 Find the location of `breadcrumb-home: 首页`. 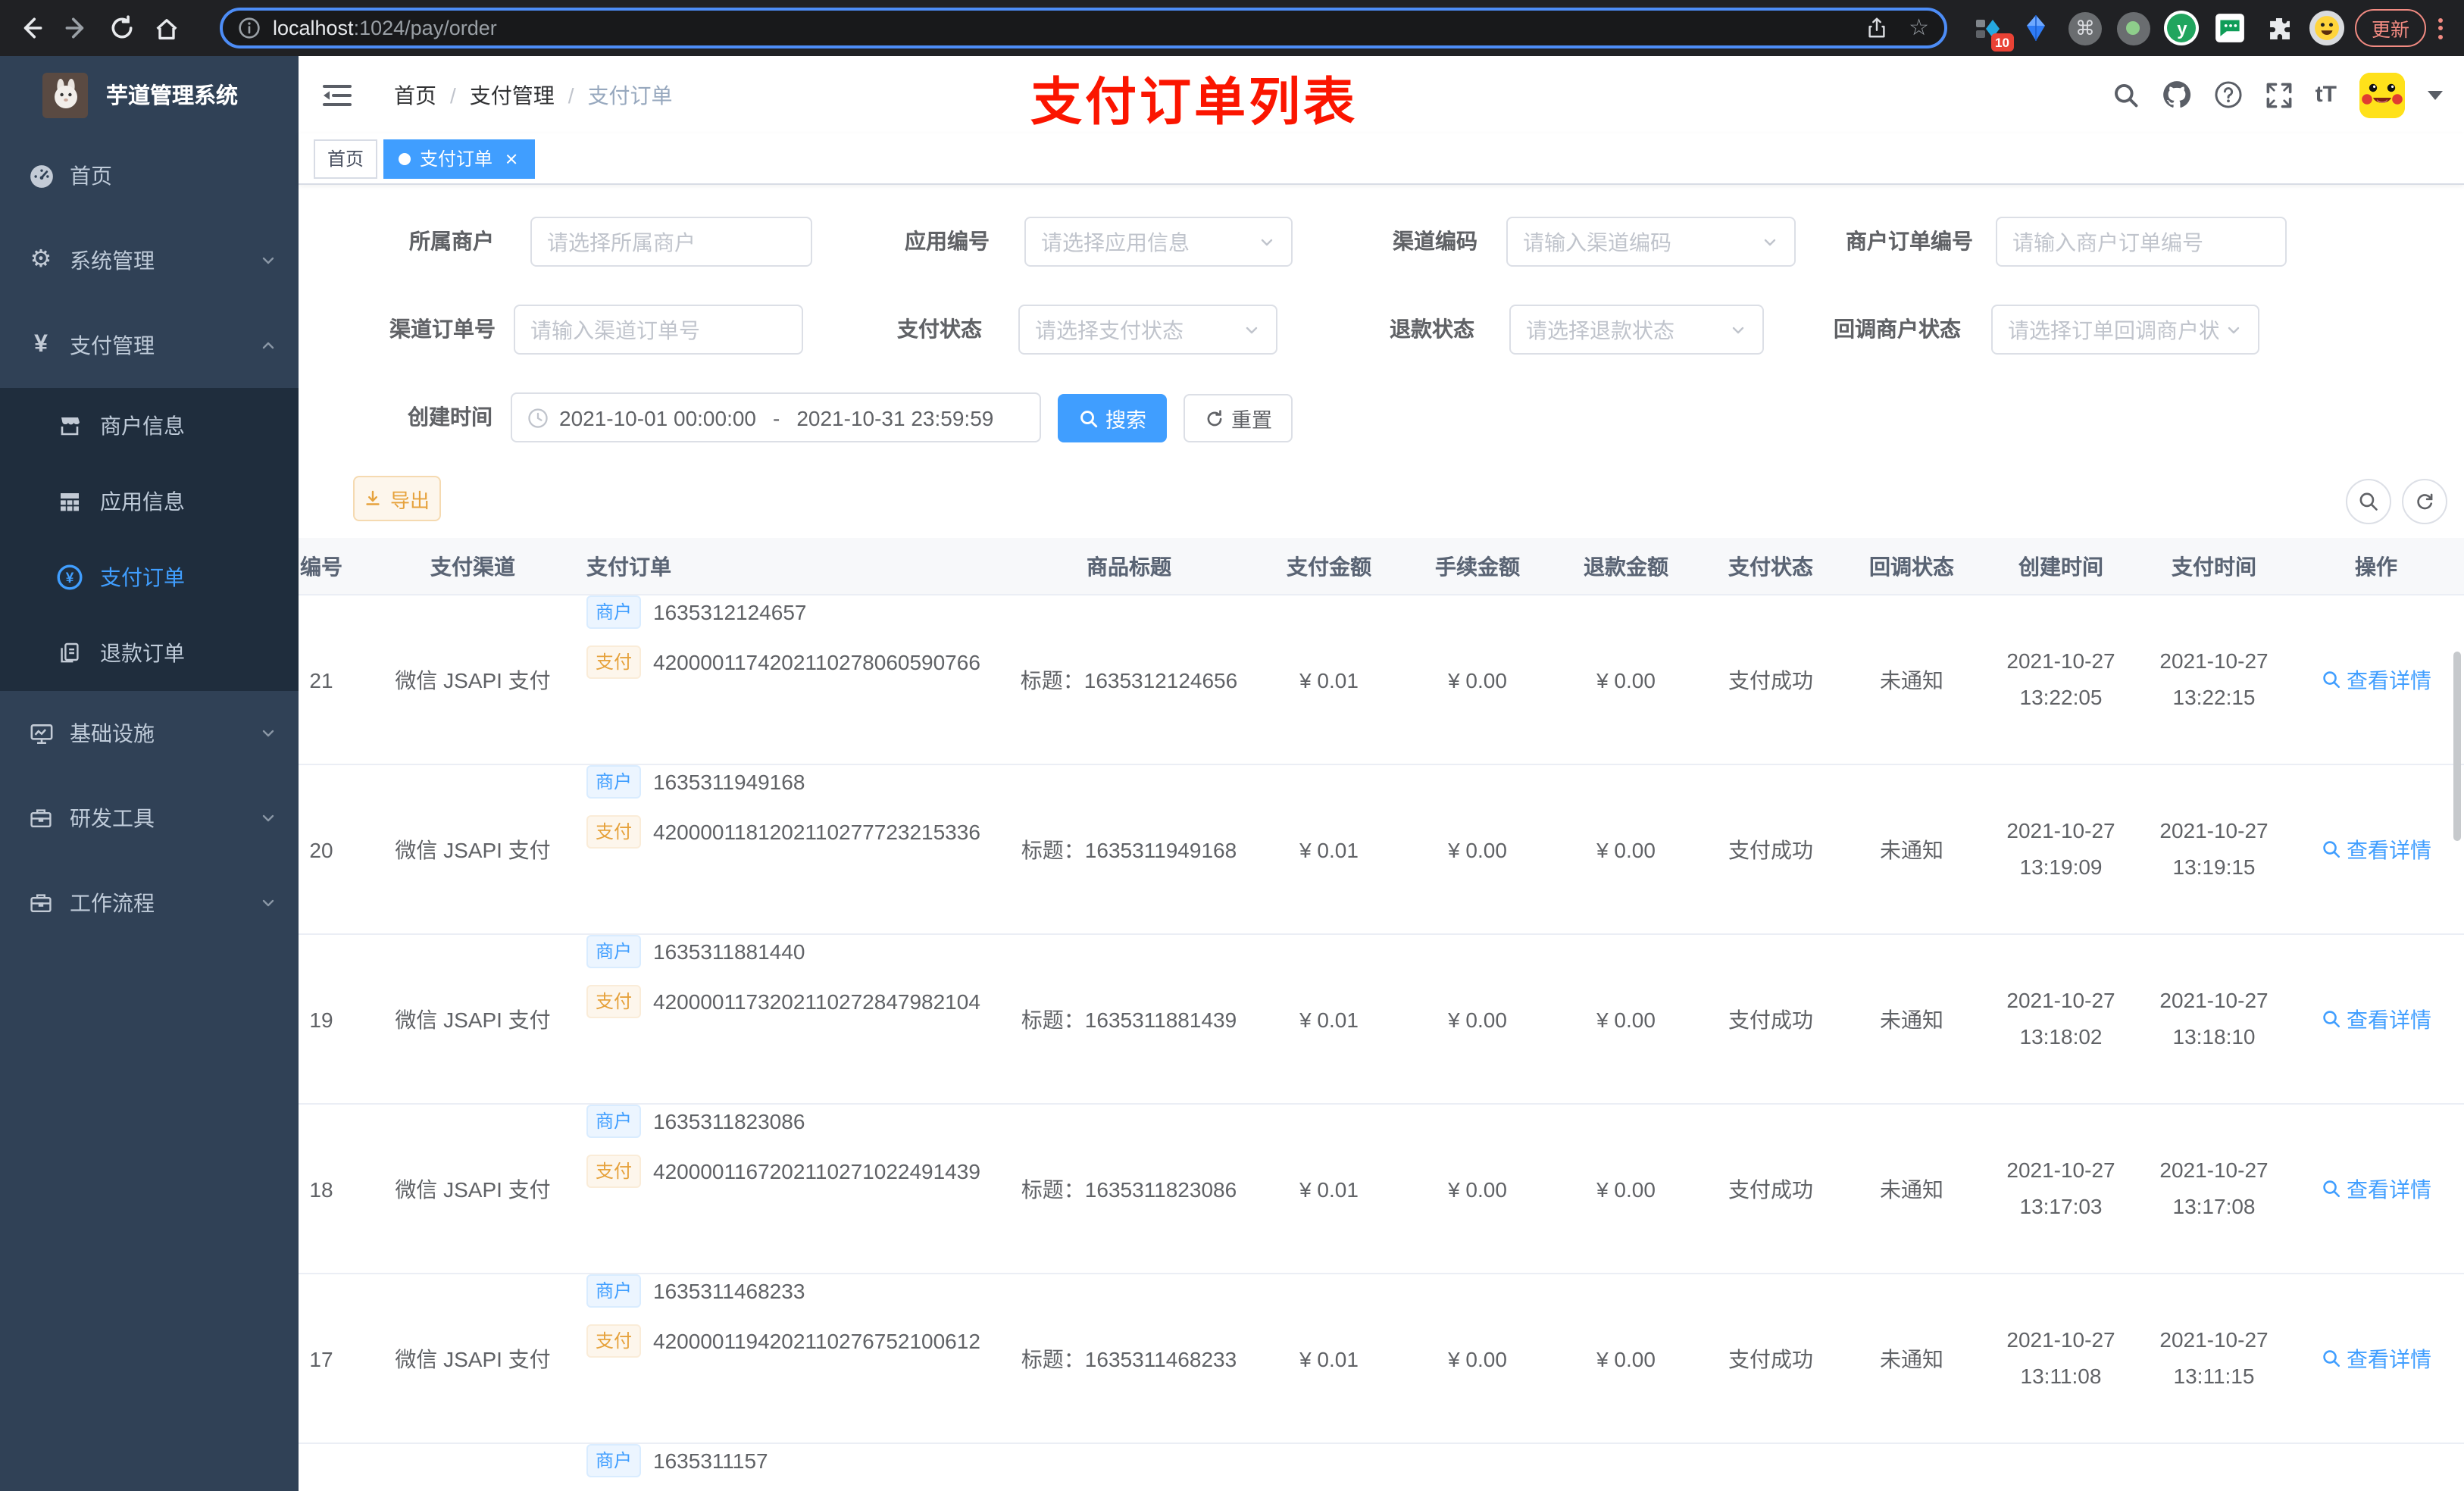

breadcrumb-home: 首页 is located at coordinates (415, 95).